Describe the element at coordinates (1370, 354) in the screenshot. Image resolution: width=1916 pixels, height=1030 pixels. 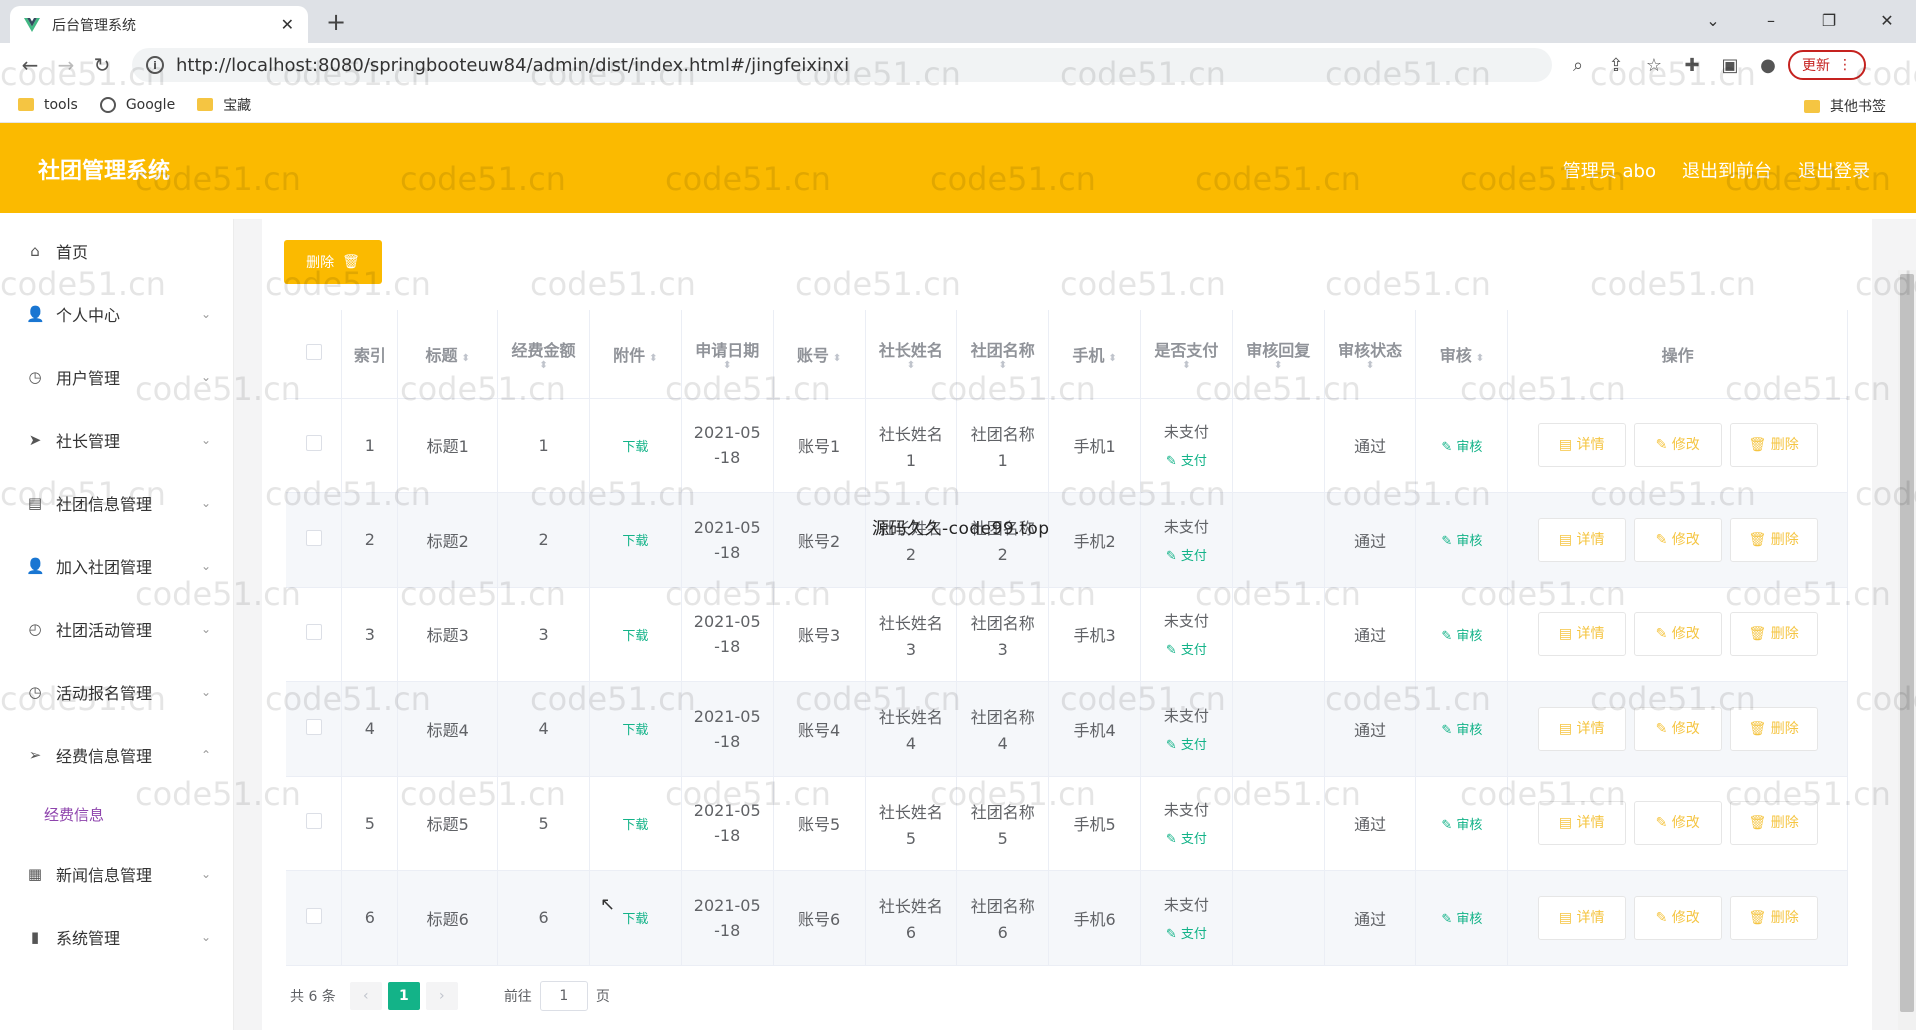
I see `col-status: 审核状态 ⬍` at that location.